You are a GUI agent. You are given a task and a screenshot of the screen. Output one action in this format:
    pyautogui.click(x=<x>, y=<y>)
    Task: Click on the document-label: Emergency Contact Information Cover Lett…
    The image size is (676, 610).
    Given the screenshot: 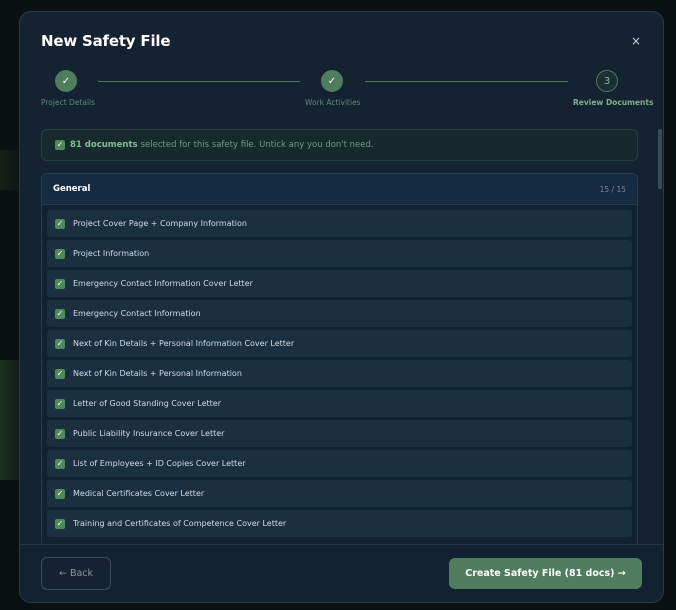 What is the action you would take?
    pyautogui.click(x=163, y=283)
    